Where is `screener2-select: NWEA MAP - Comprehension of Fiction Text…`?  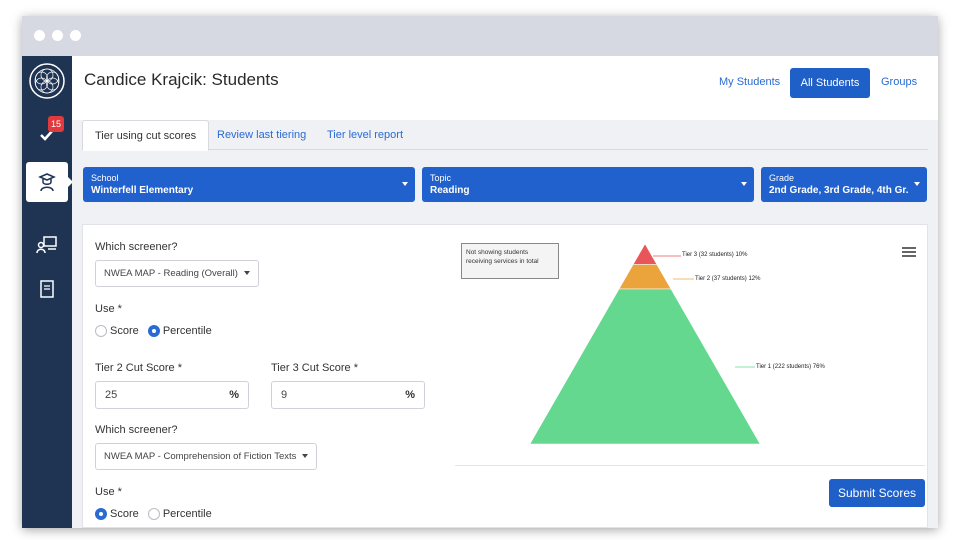
screener2-select: NWEA MAP - Comprehension of Fiction Text… is located at coordinates (206, 456).